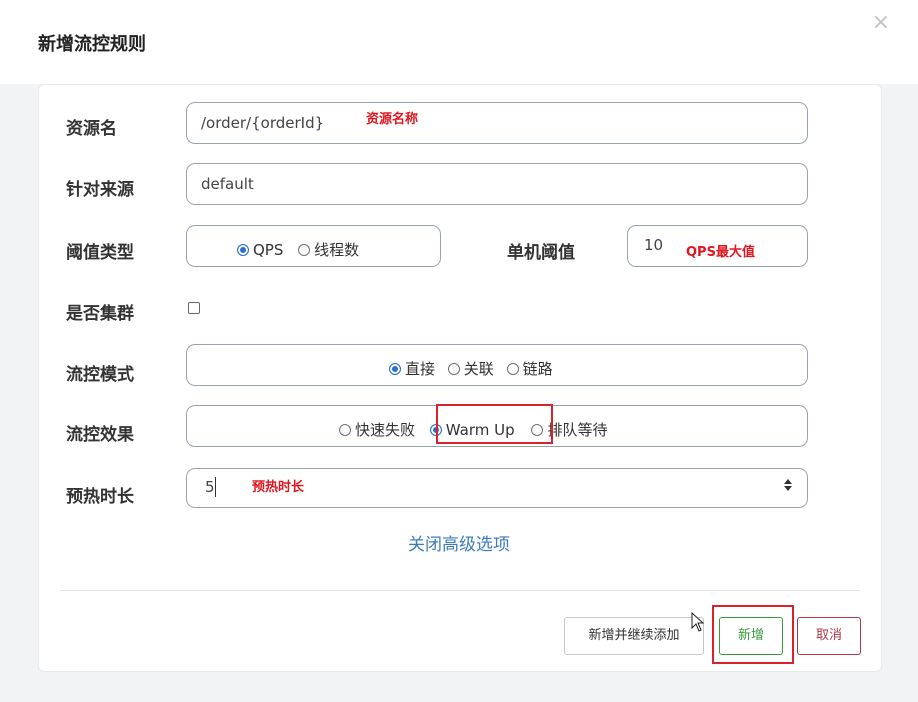 Image resolution: width=918 pixels, height=702 pixels. I want to click on modal-header: 新增流控规则 ×, so click(459, 42).